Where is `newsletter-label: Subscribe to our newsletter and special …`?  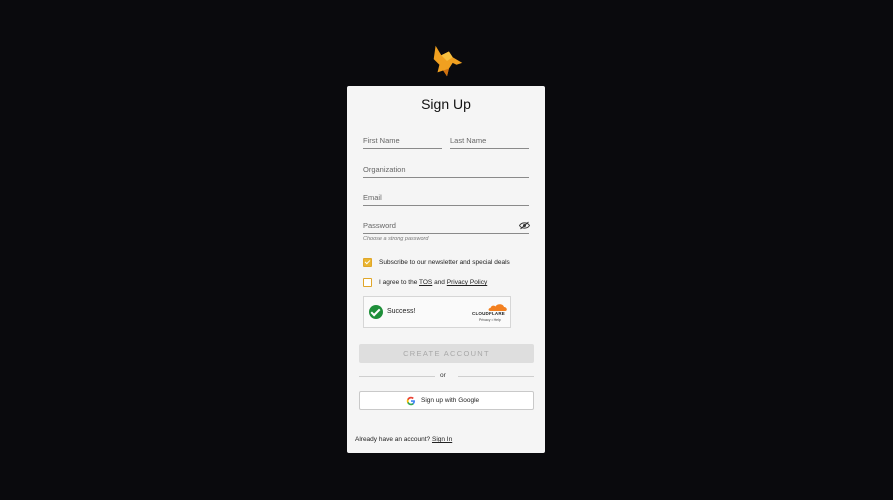
newsletter-label: Subscribe to our newsletter and special … is located at coordinates (444, 262).